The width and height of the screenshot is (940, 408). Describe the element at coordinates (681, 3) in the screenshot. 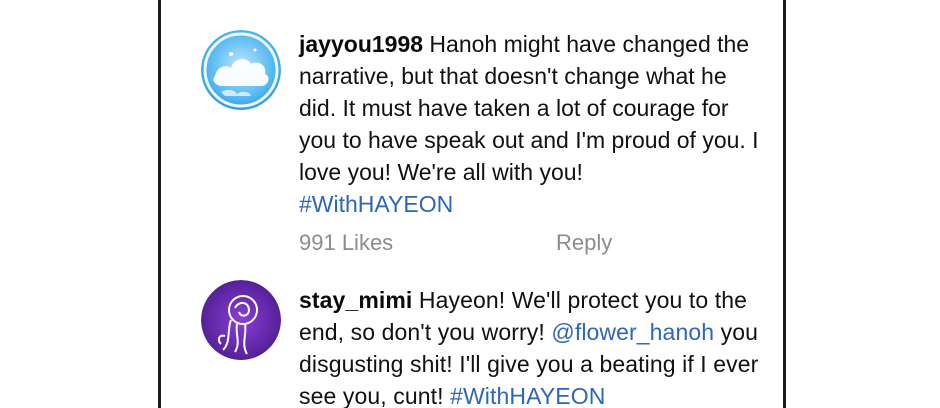

I see `previous-comment-meta-fragment` at that location.